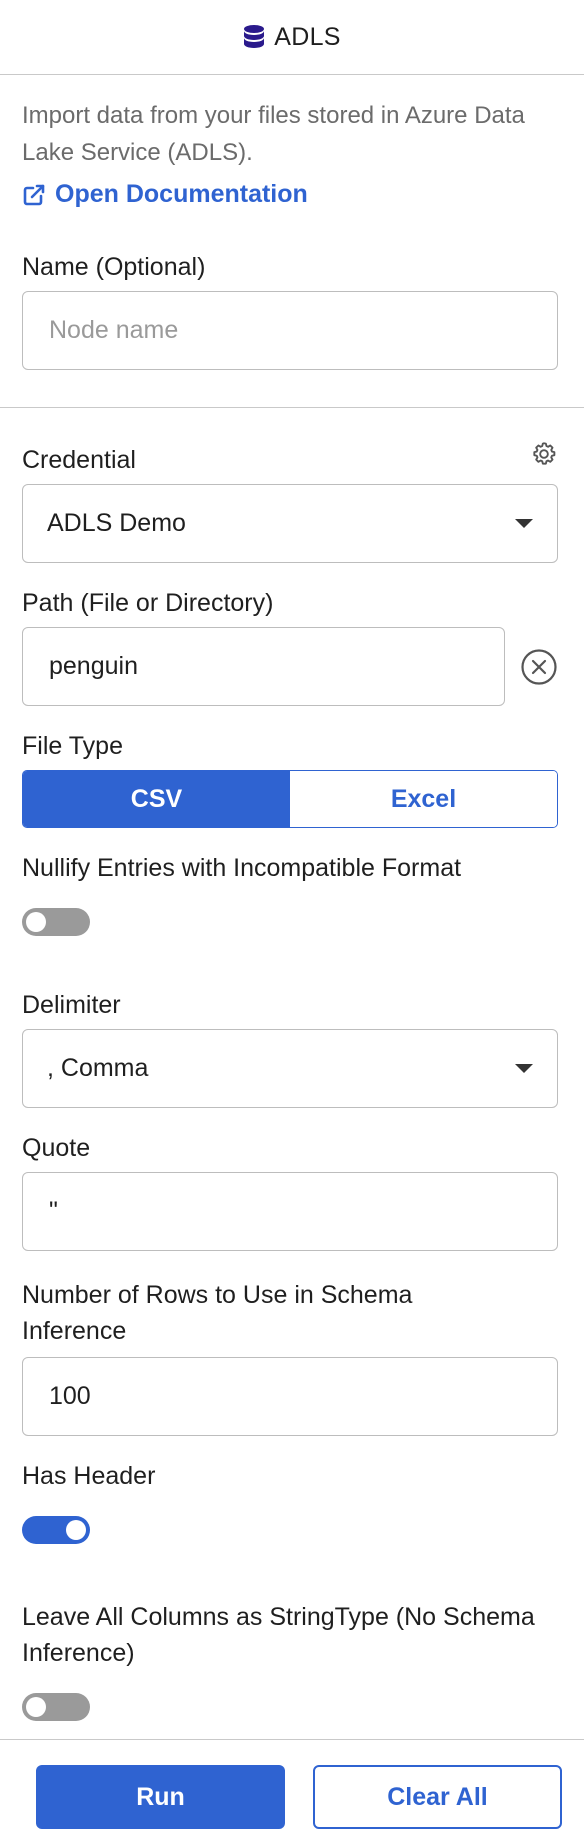 This screenshot has width=584, height=1842. Describe the element at coordinates (299, 1797) in the screenshot. I see `footer-actions: Run Clear All` at that location.